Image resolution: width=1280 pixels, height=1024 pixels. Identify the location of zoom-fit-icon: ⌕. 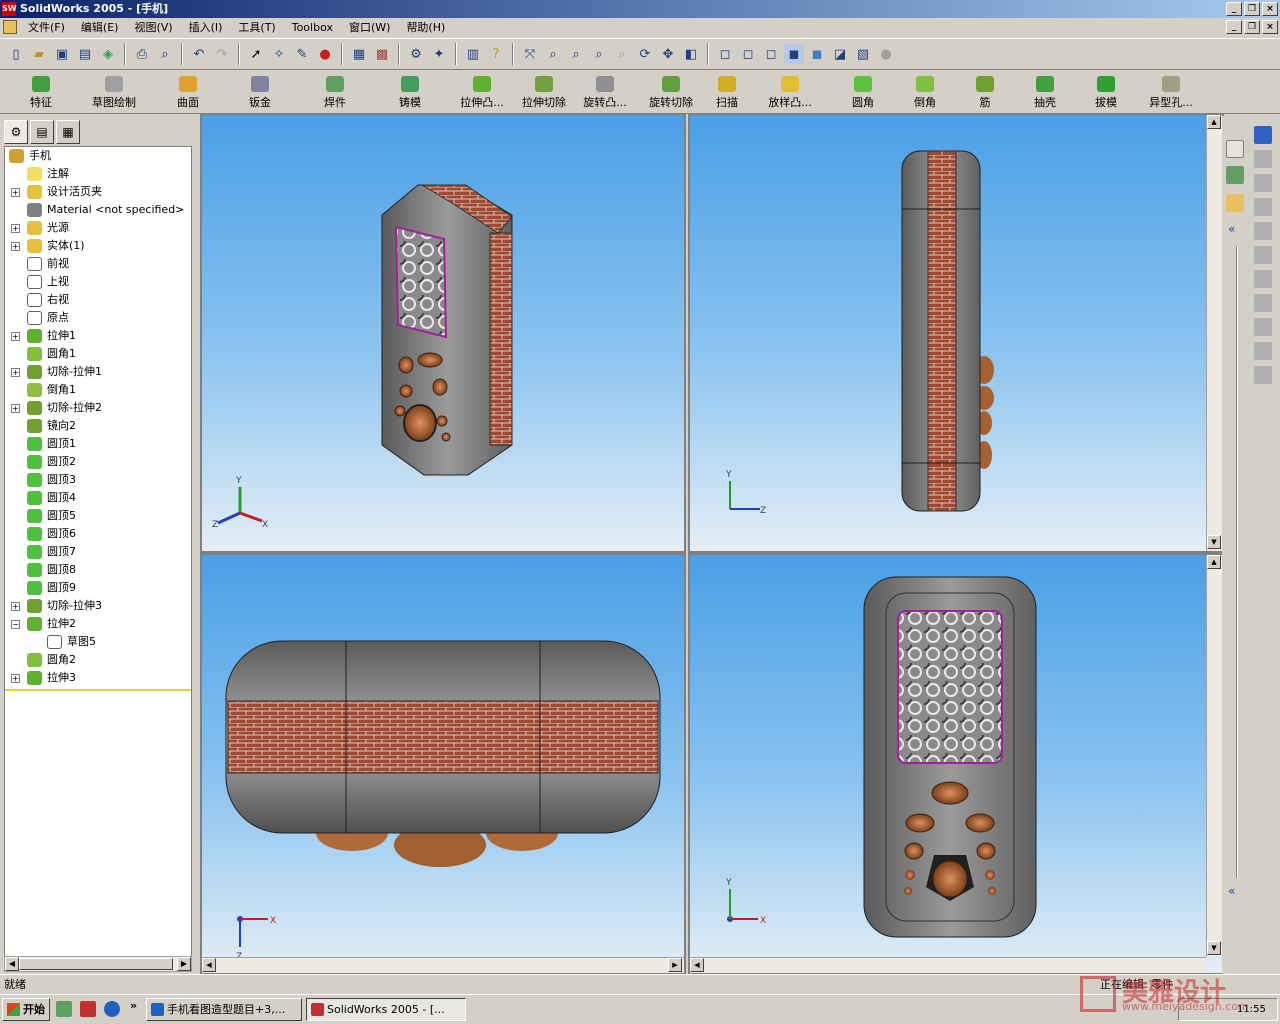
(553, 54).